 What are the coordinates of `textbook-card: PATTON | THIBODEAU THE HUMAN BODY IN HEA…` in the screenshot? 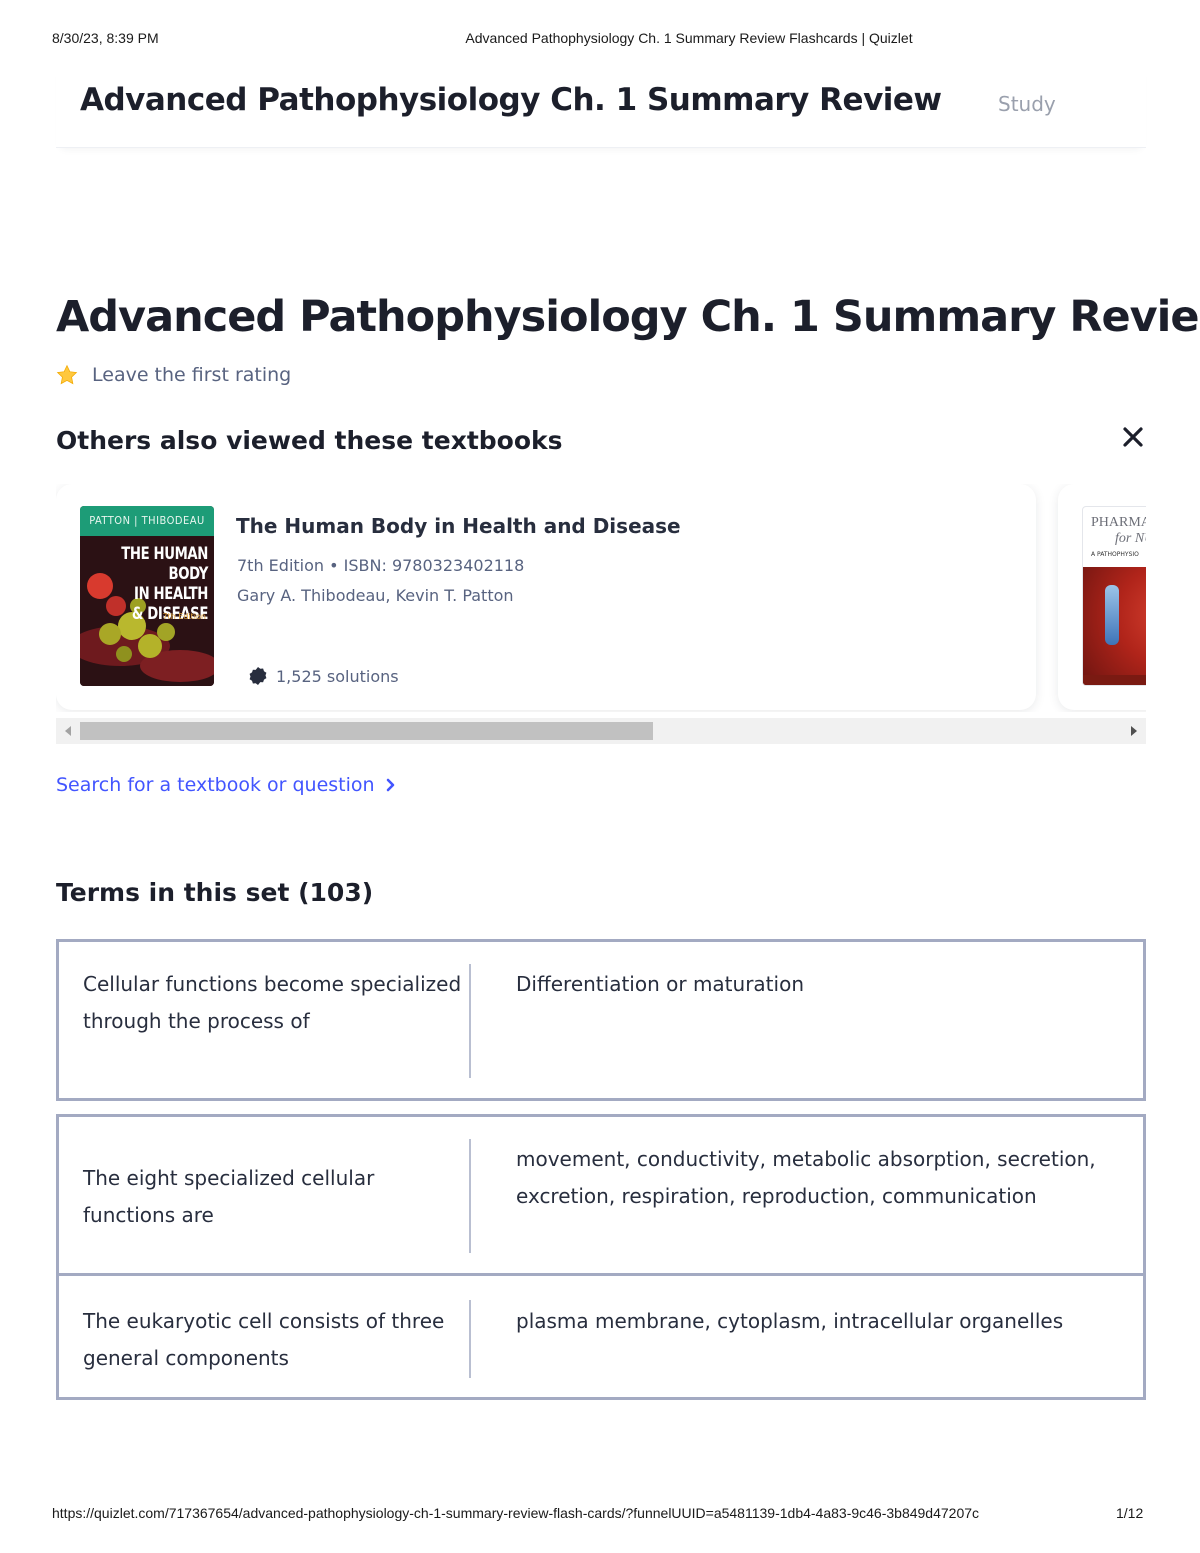 It's located at (546, 597).